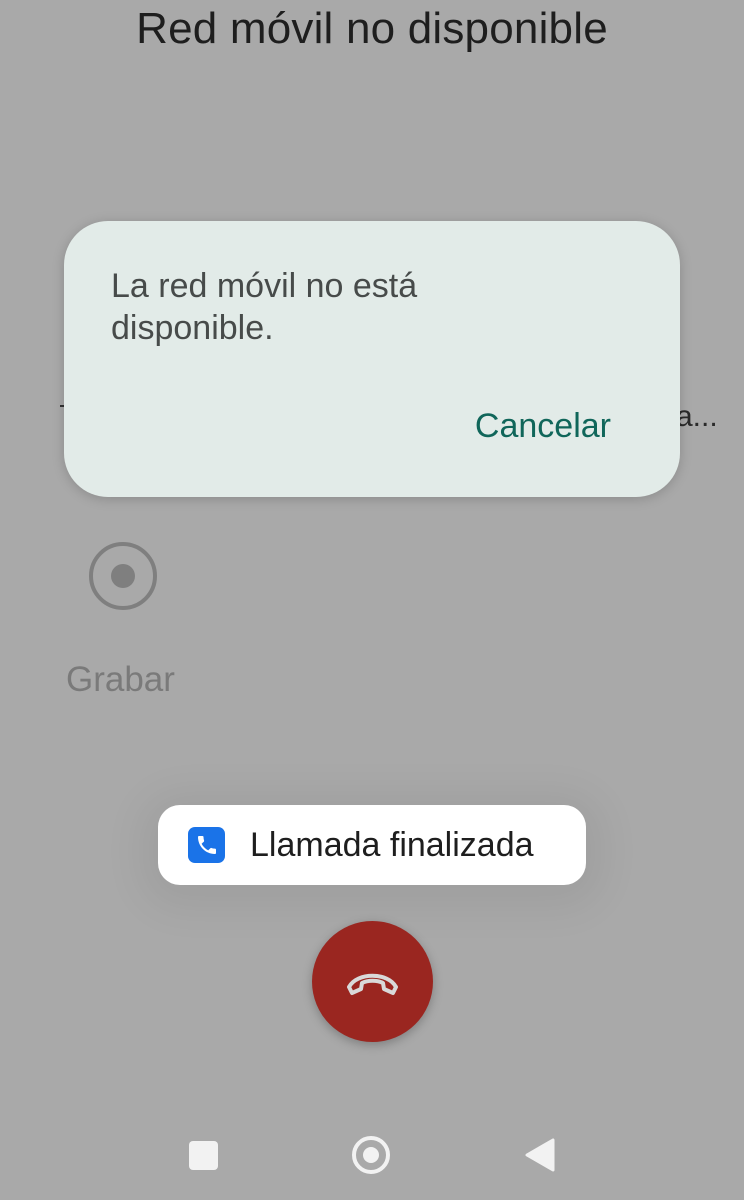 This screenshot has width=744, height=1200. I want to click on nav-recents-button, so click(203, 1155).